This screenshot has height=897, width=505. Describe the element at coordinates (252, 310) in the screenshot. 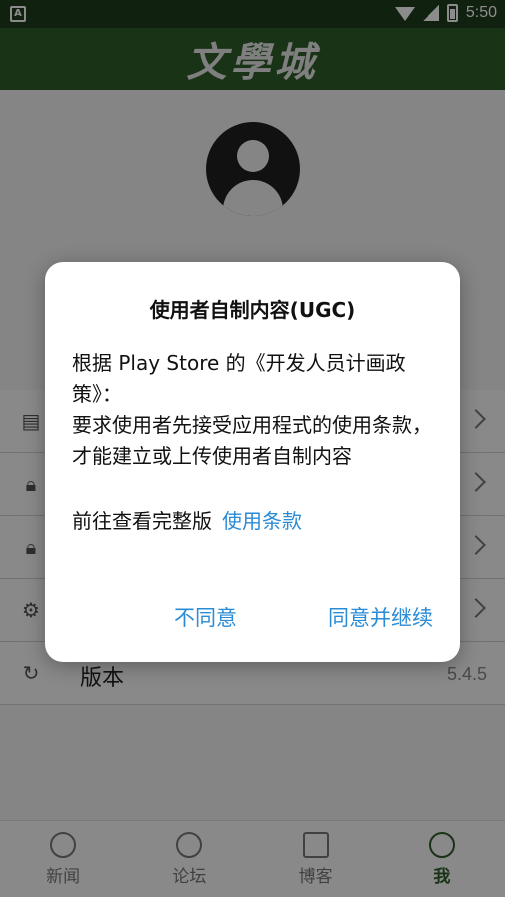

I see `dialog-title: 使用者自制内容(UGC)` at that location.